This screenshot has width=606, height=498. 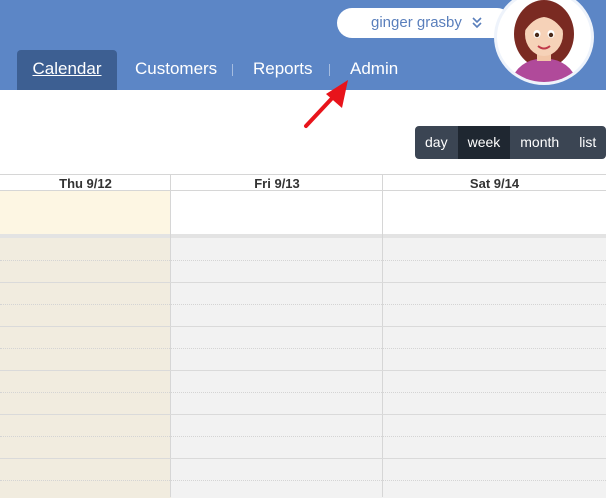 I want to click on user-menu: ginger grasby, so click(x=424, y=23).